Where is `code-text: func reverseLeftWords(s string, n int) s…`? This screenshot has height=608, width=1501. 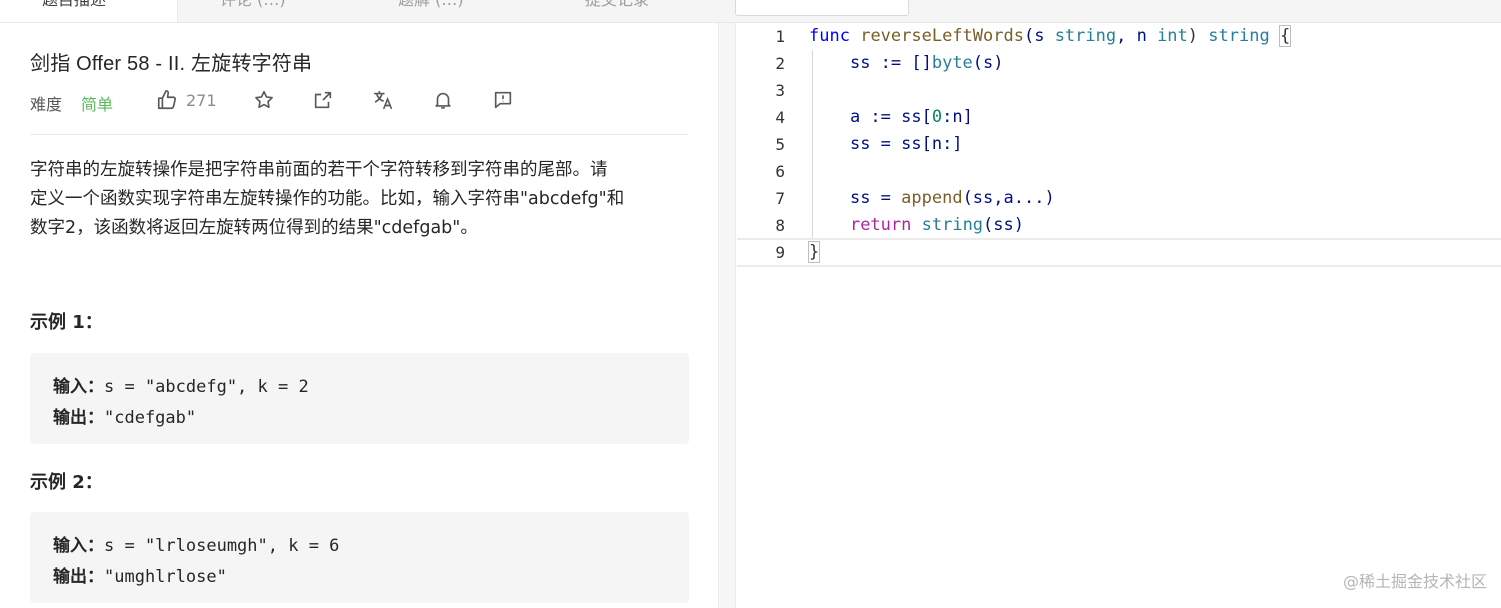 code-text: func reverseLeftWords(s string, n int) s… is located at coordinates (1050, 36).